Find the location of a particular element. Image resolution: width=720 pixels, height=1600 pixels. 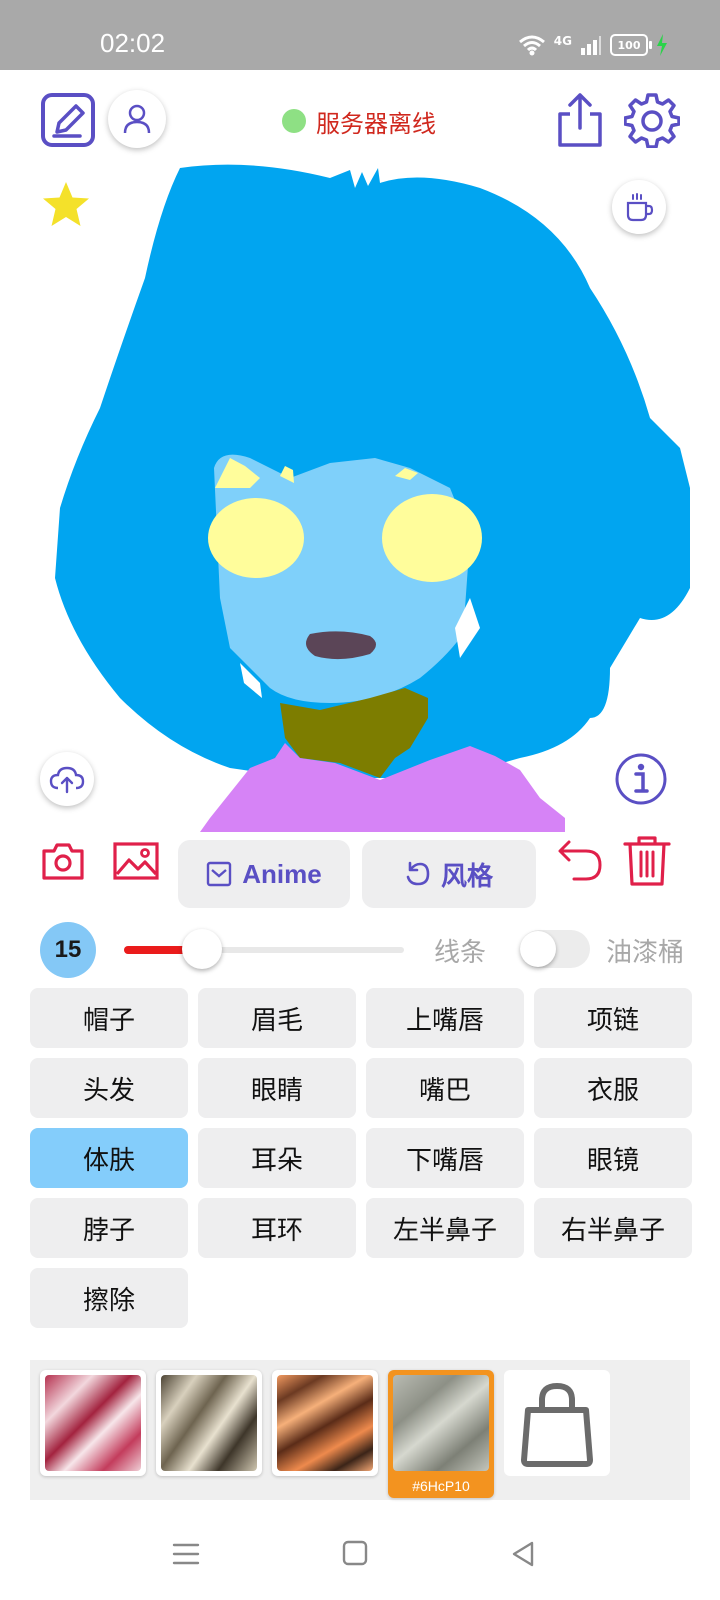

battery-indicator: 100 is located at coordinates (631, 45).